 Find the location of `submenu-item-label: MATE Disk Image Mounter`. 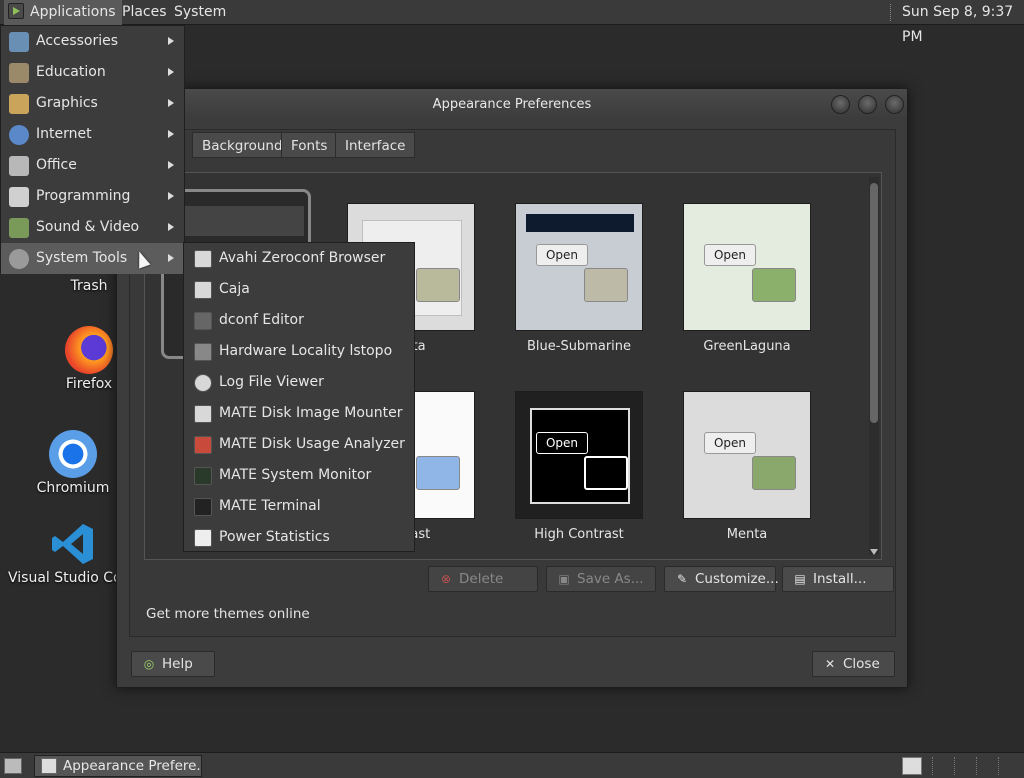

submenu-item-label: MATE Disk Image Mounter is located at coordinates (311, 413).